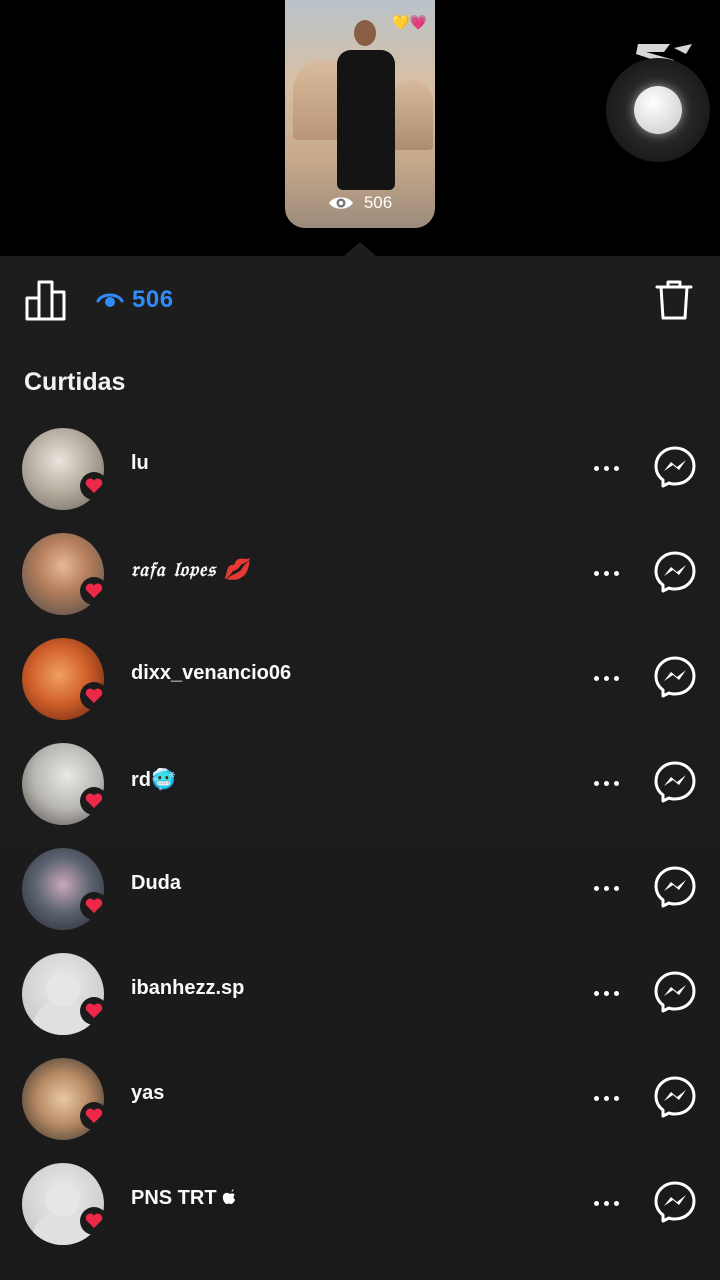 Image resolution: width=720 pixels, height=1280 pixels. I want to click on screen-record-button, so click(658, 110).